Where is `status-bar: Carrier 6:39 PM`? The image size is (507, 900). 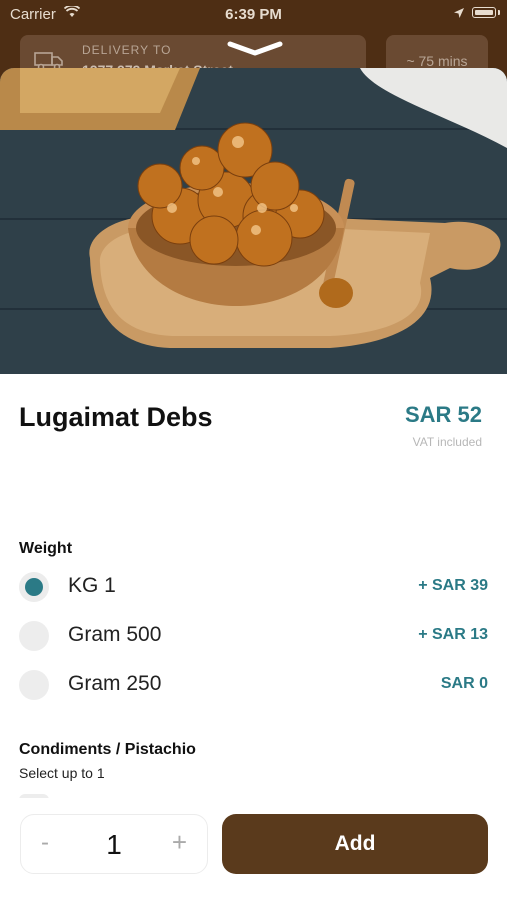 status-bar: Carrier 6:39 PM is located at coordinates (253, 14).